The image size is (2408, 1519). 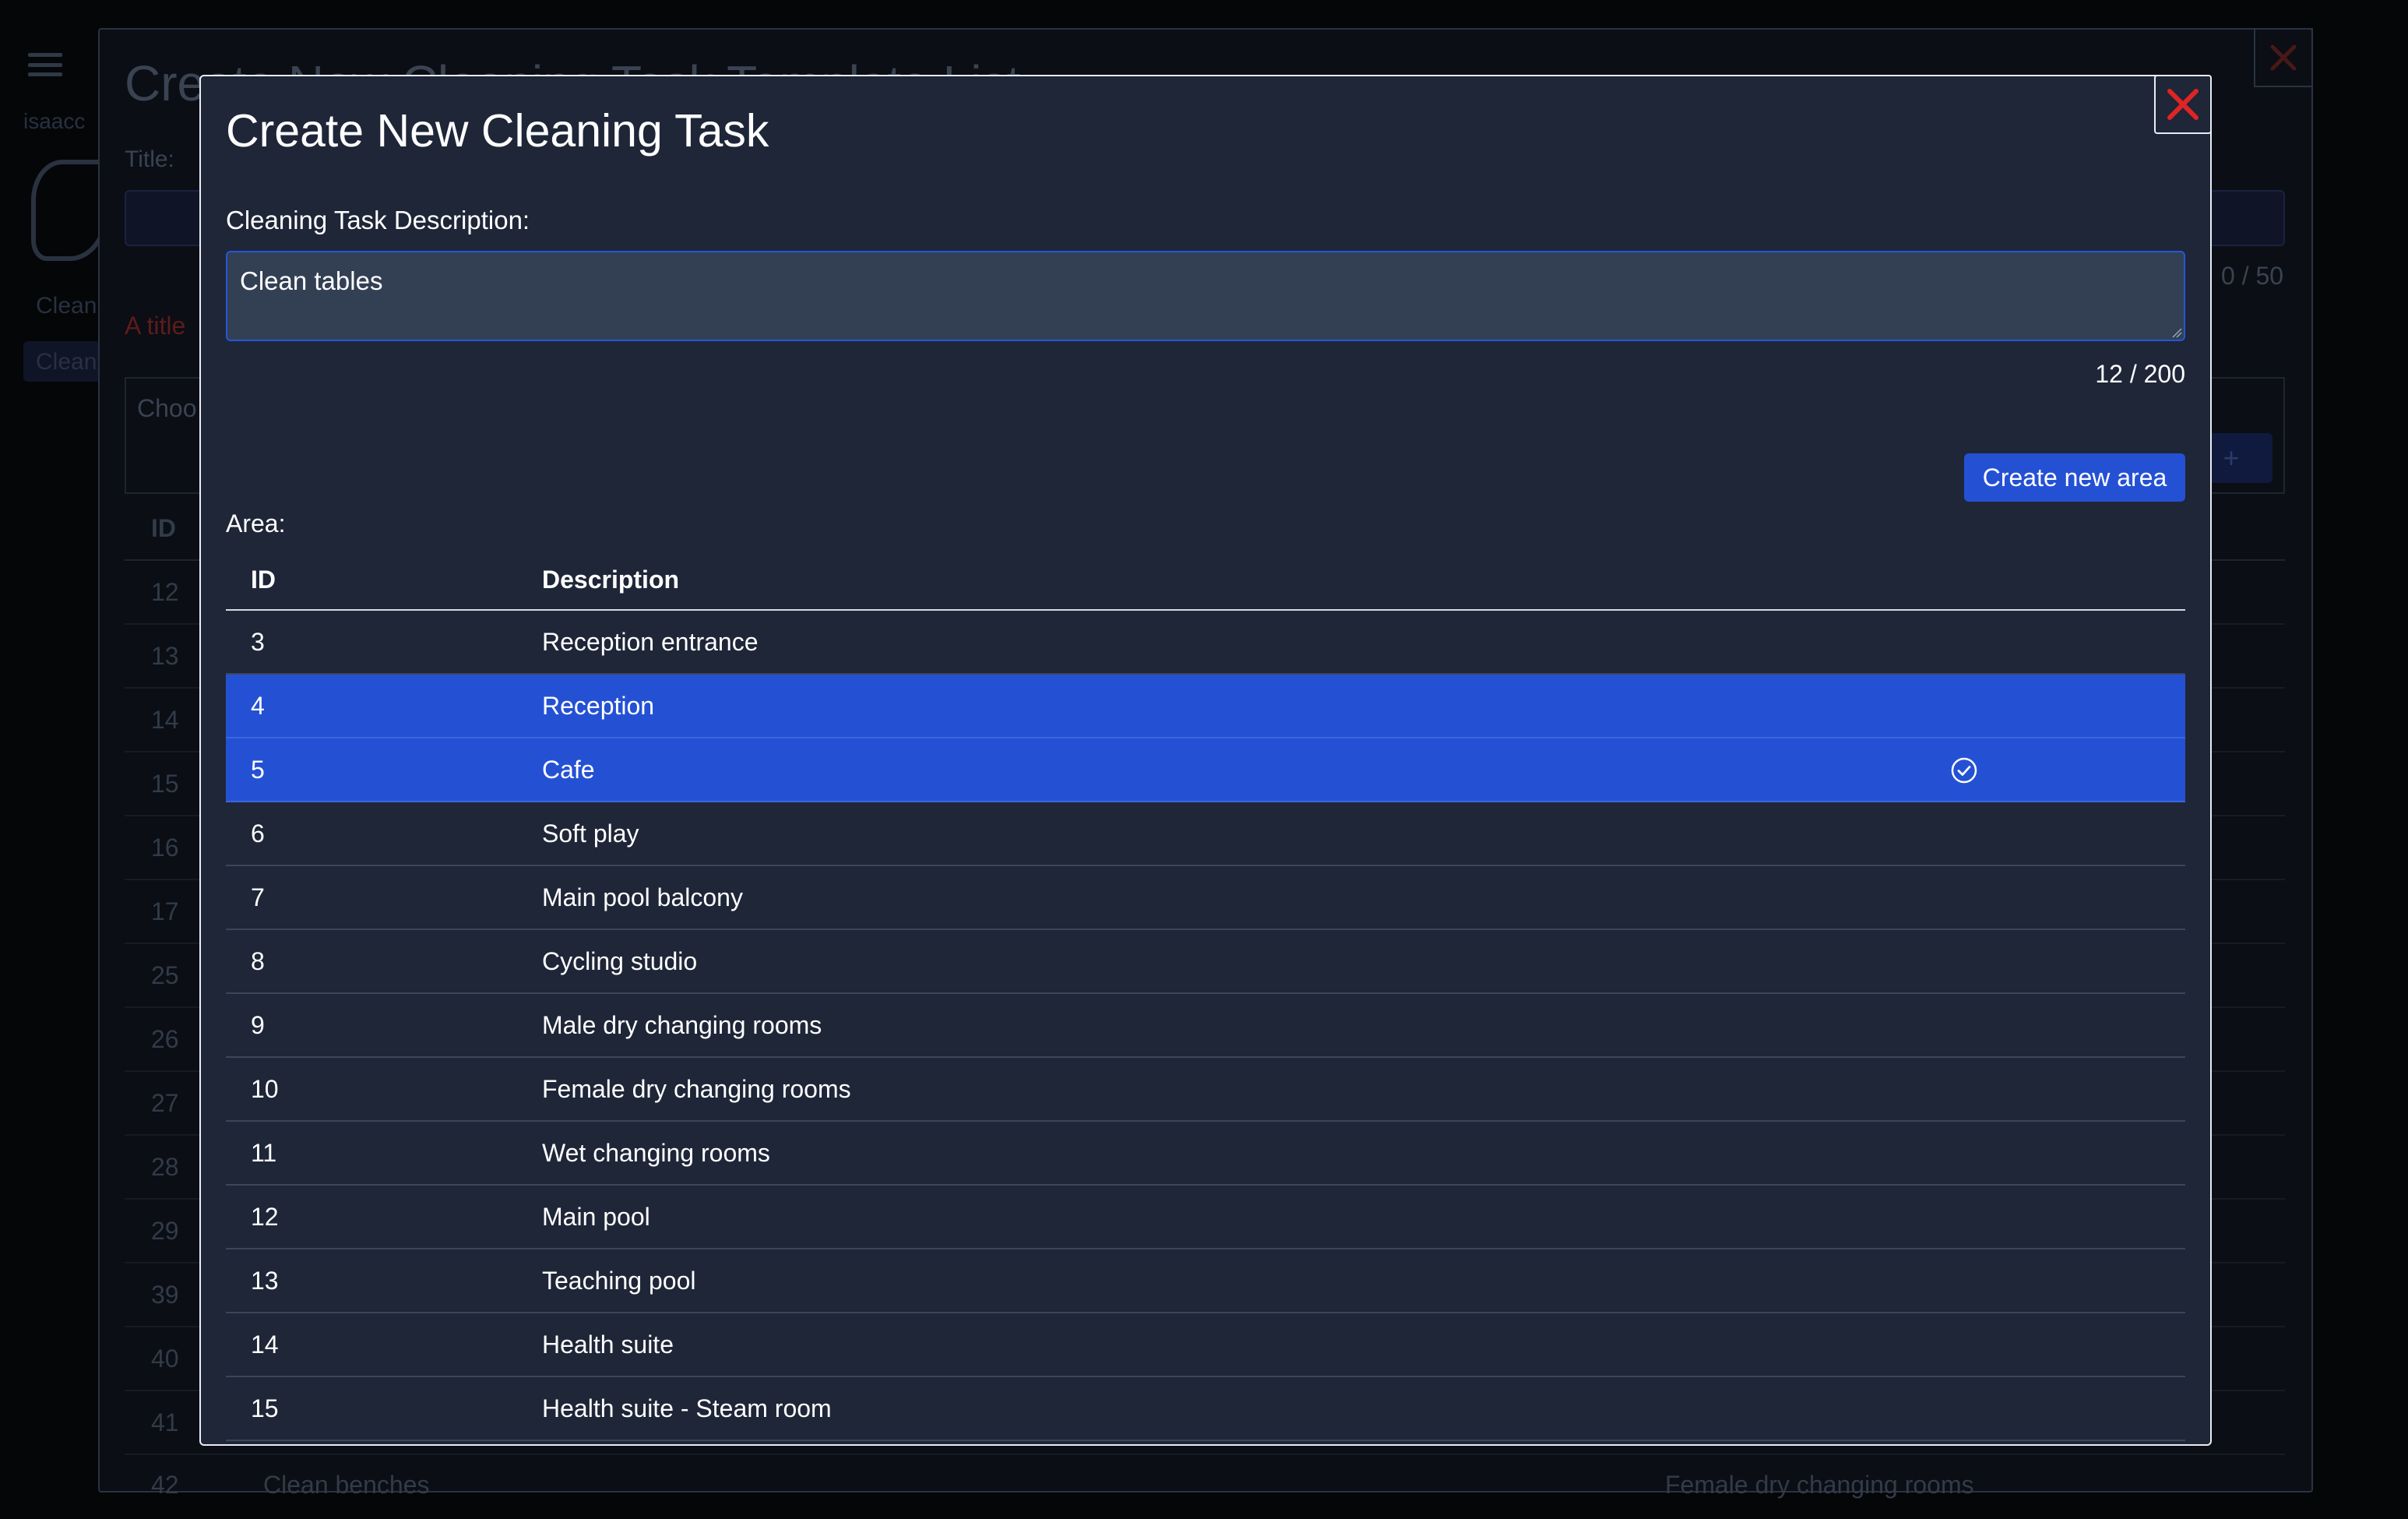 What do you see at coordinates (264, 1153) in the screenshot?
I see `area-id-cell: 11` at bounding box center [264, 1153].